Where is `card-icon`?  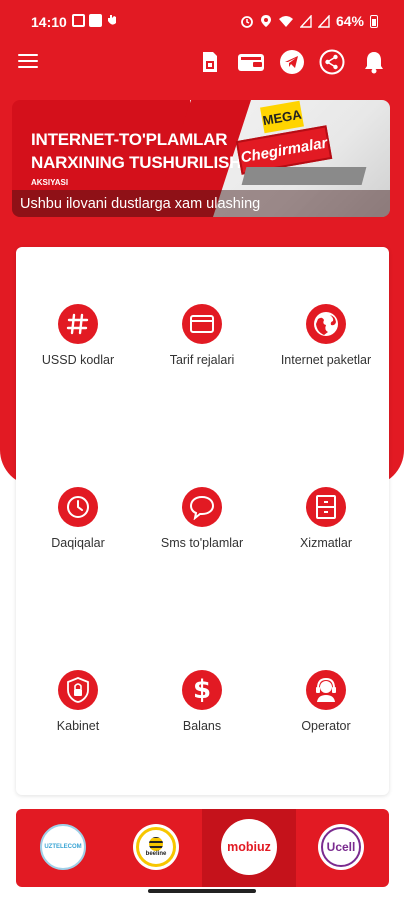 card-icon is located at coordinates (202, 324).